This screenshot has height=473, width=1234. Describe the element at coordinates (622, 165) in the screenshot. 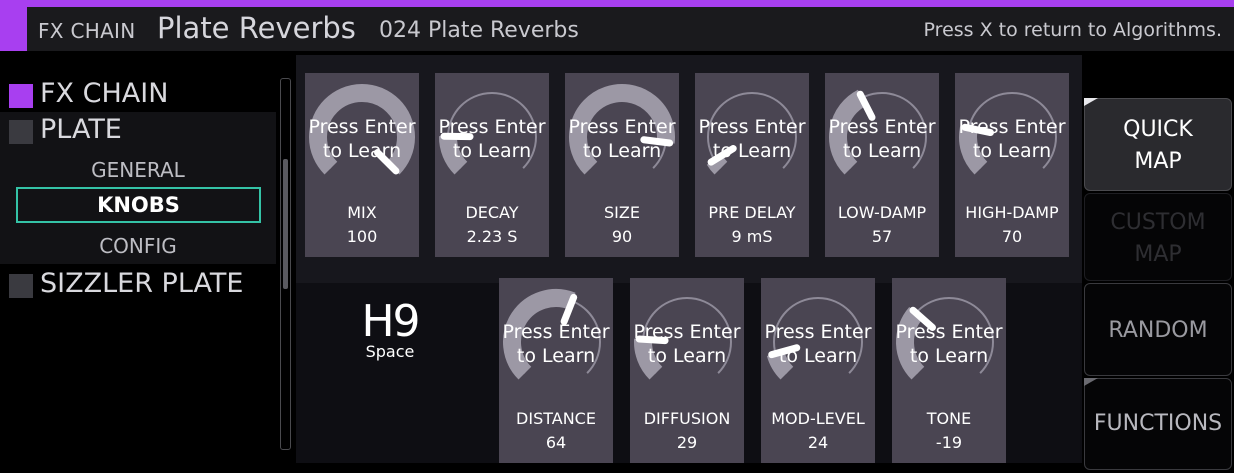

I see `knob-r1-2: Press Enter to Learn SIZE 90` at that location.